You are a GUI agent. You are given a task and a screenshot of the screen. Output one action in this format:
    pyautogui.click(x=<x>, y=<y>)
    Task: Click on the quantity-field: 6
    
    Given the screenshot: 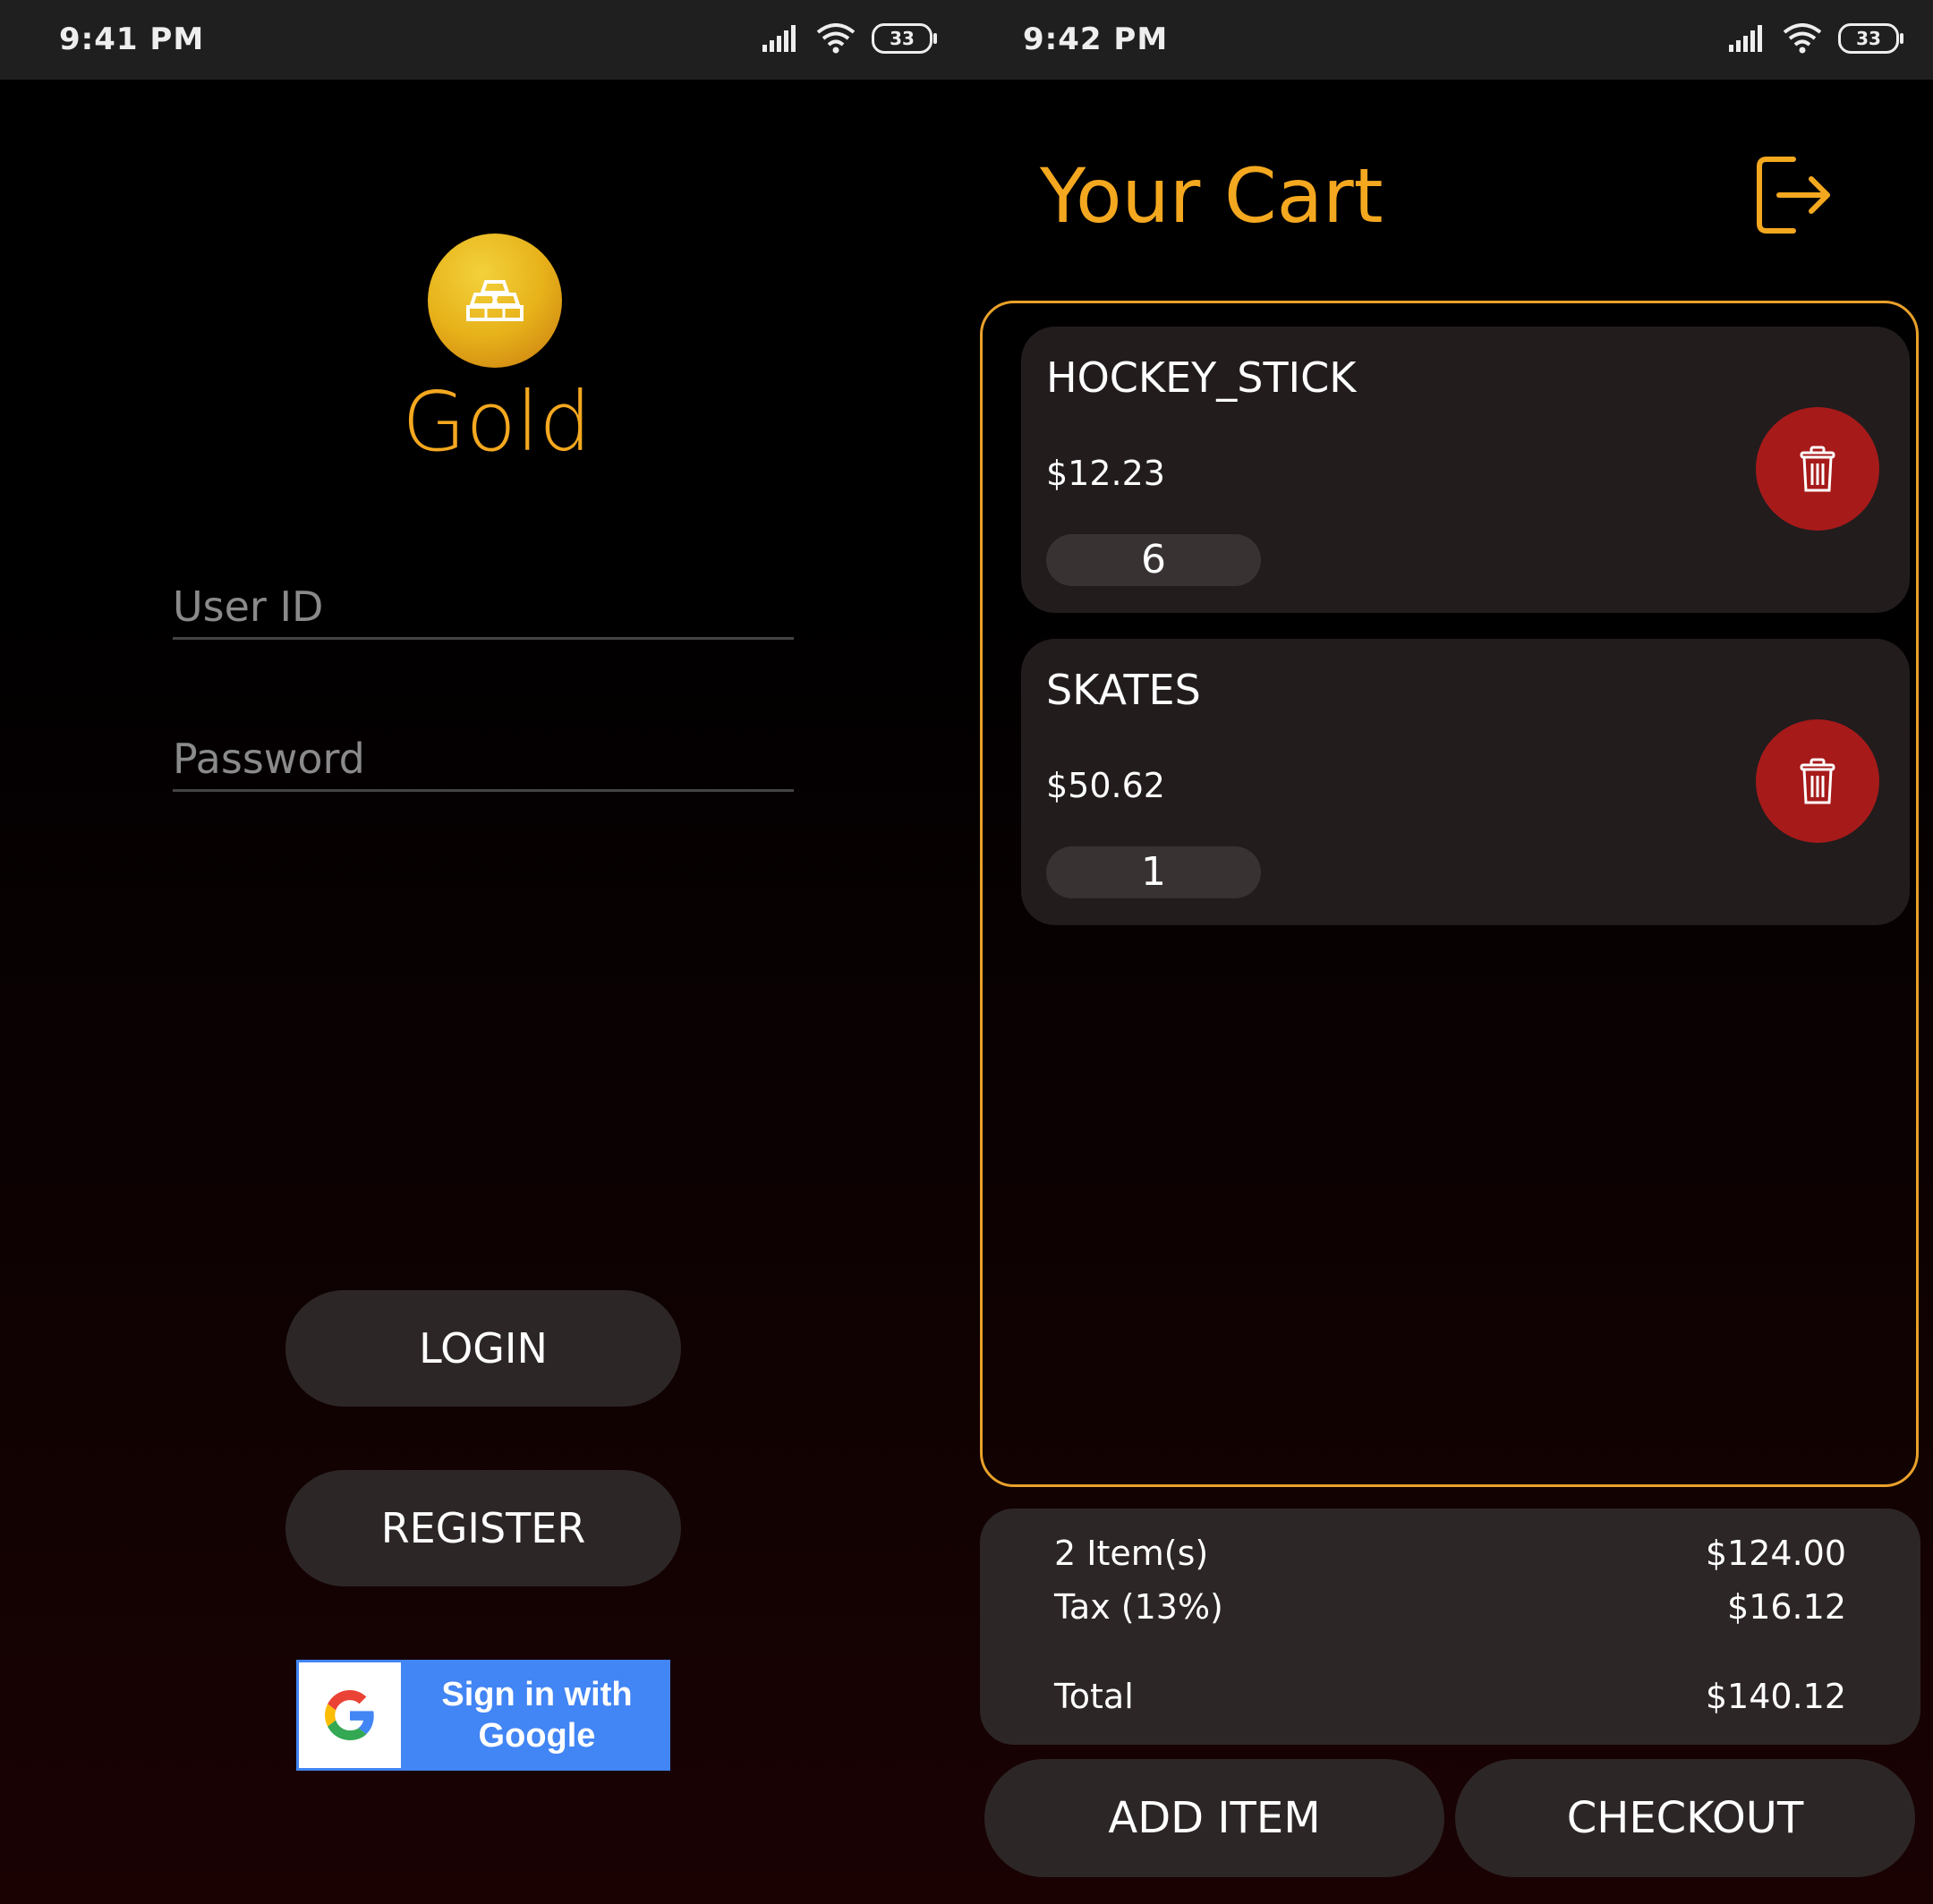 What is the action you would take?
    pyautogui.click(x=1153, y=560)
    